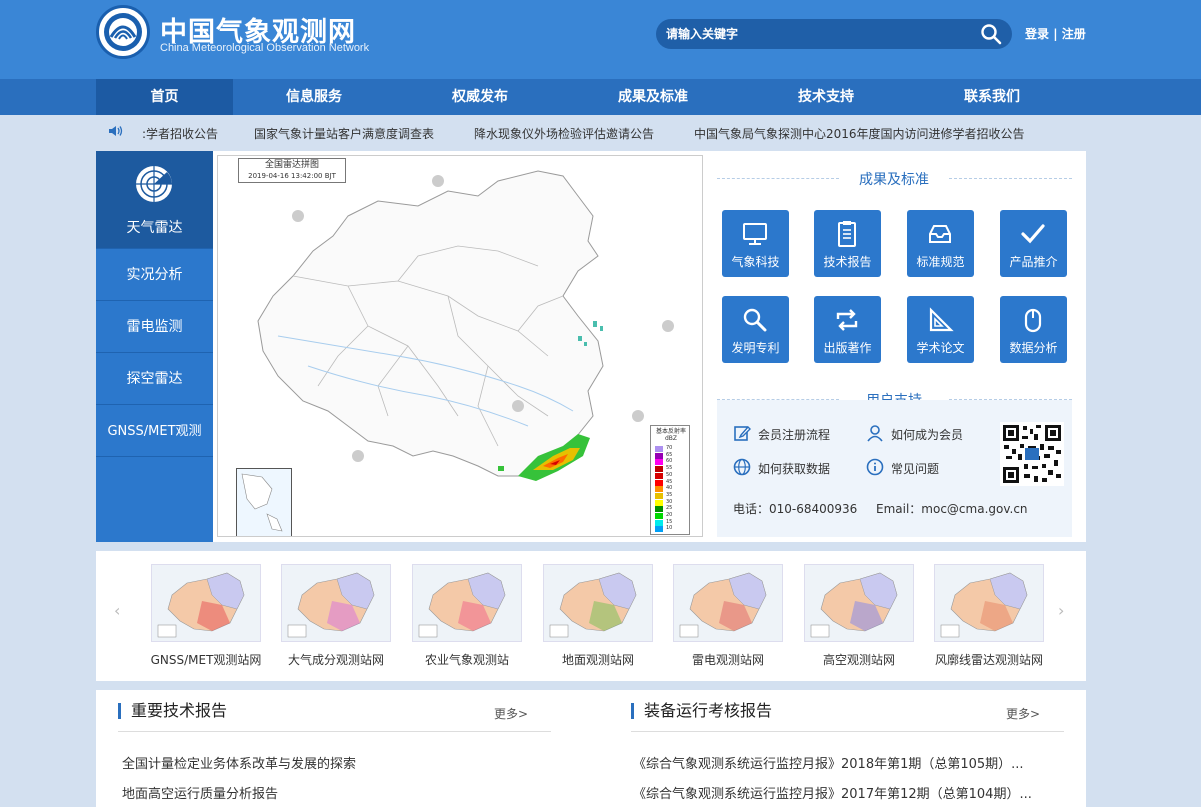 Image resolution: width=1201 pixels, height=807 pixels. Describe the element at coordinates (940, 234) in the screenshot. I see `inbox-icon` at that location.